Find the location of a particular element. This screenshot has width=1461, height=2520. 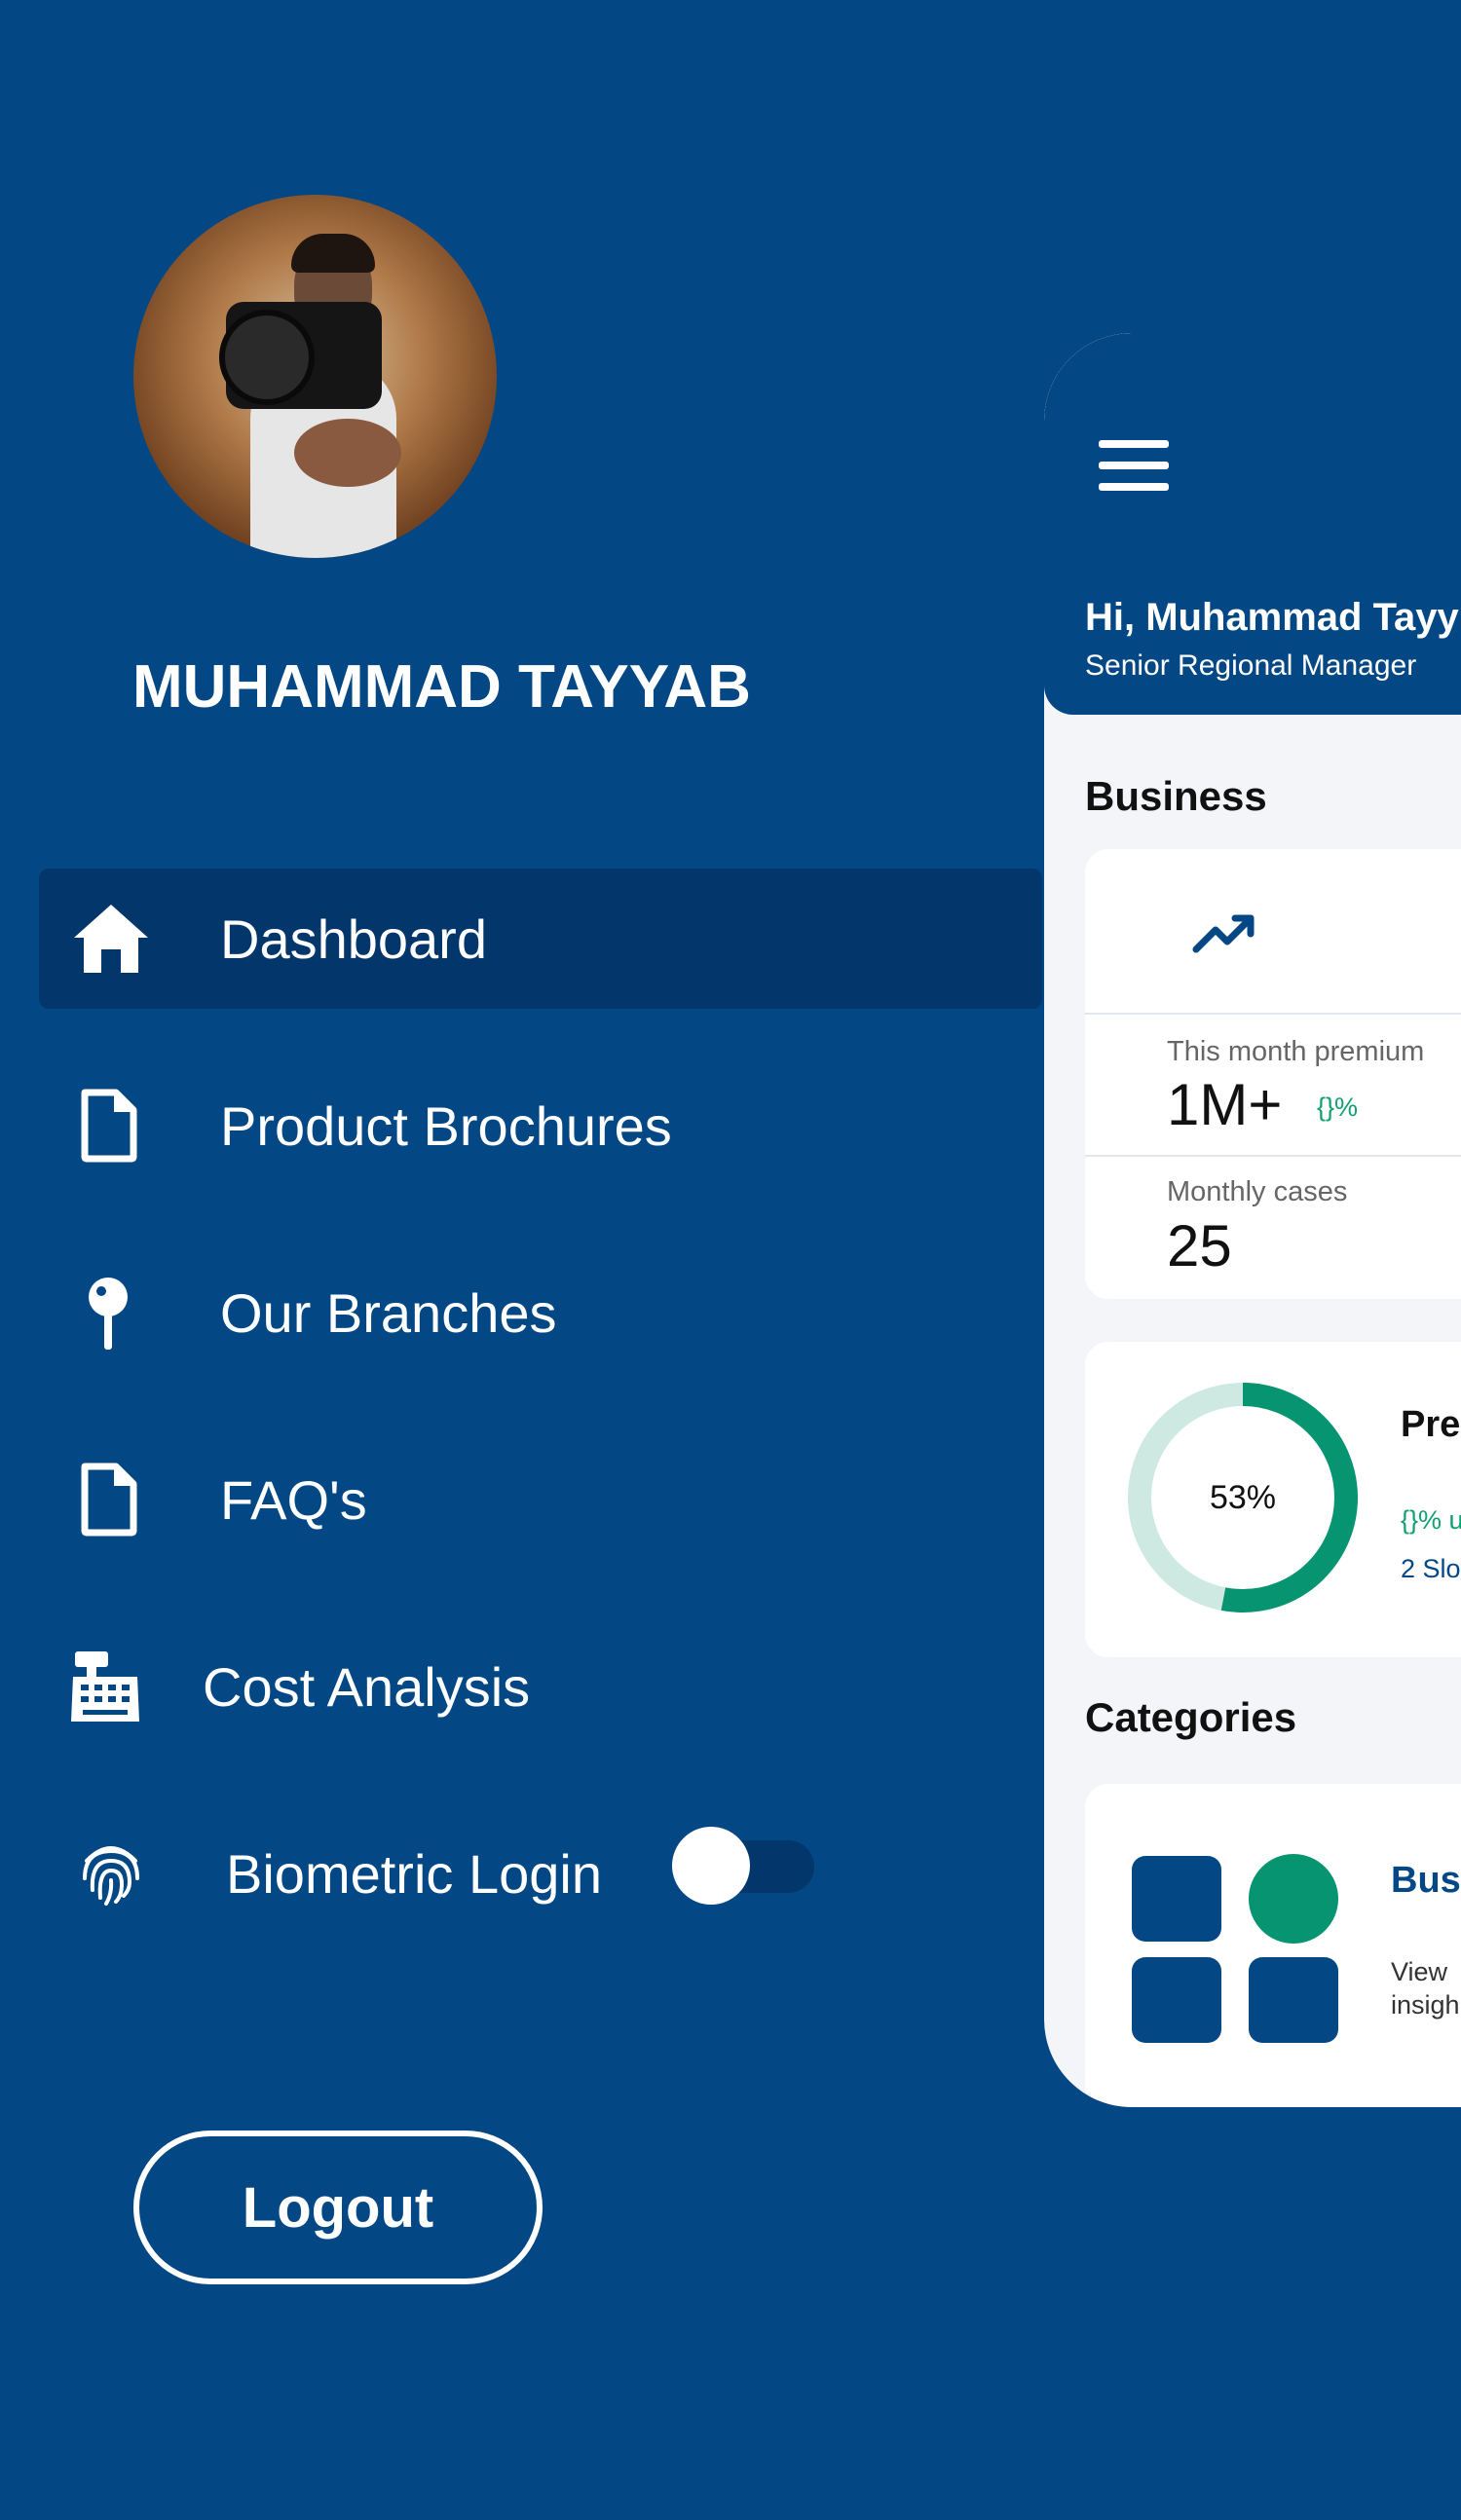

business-section-title: Business is located at coordinates (1176, 796).